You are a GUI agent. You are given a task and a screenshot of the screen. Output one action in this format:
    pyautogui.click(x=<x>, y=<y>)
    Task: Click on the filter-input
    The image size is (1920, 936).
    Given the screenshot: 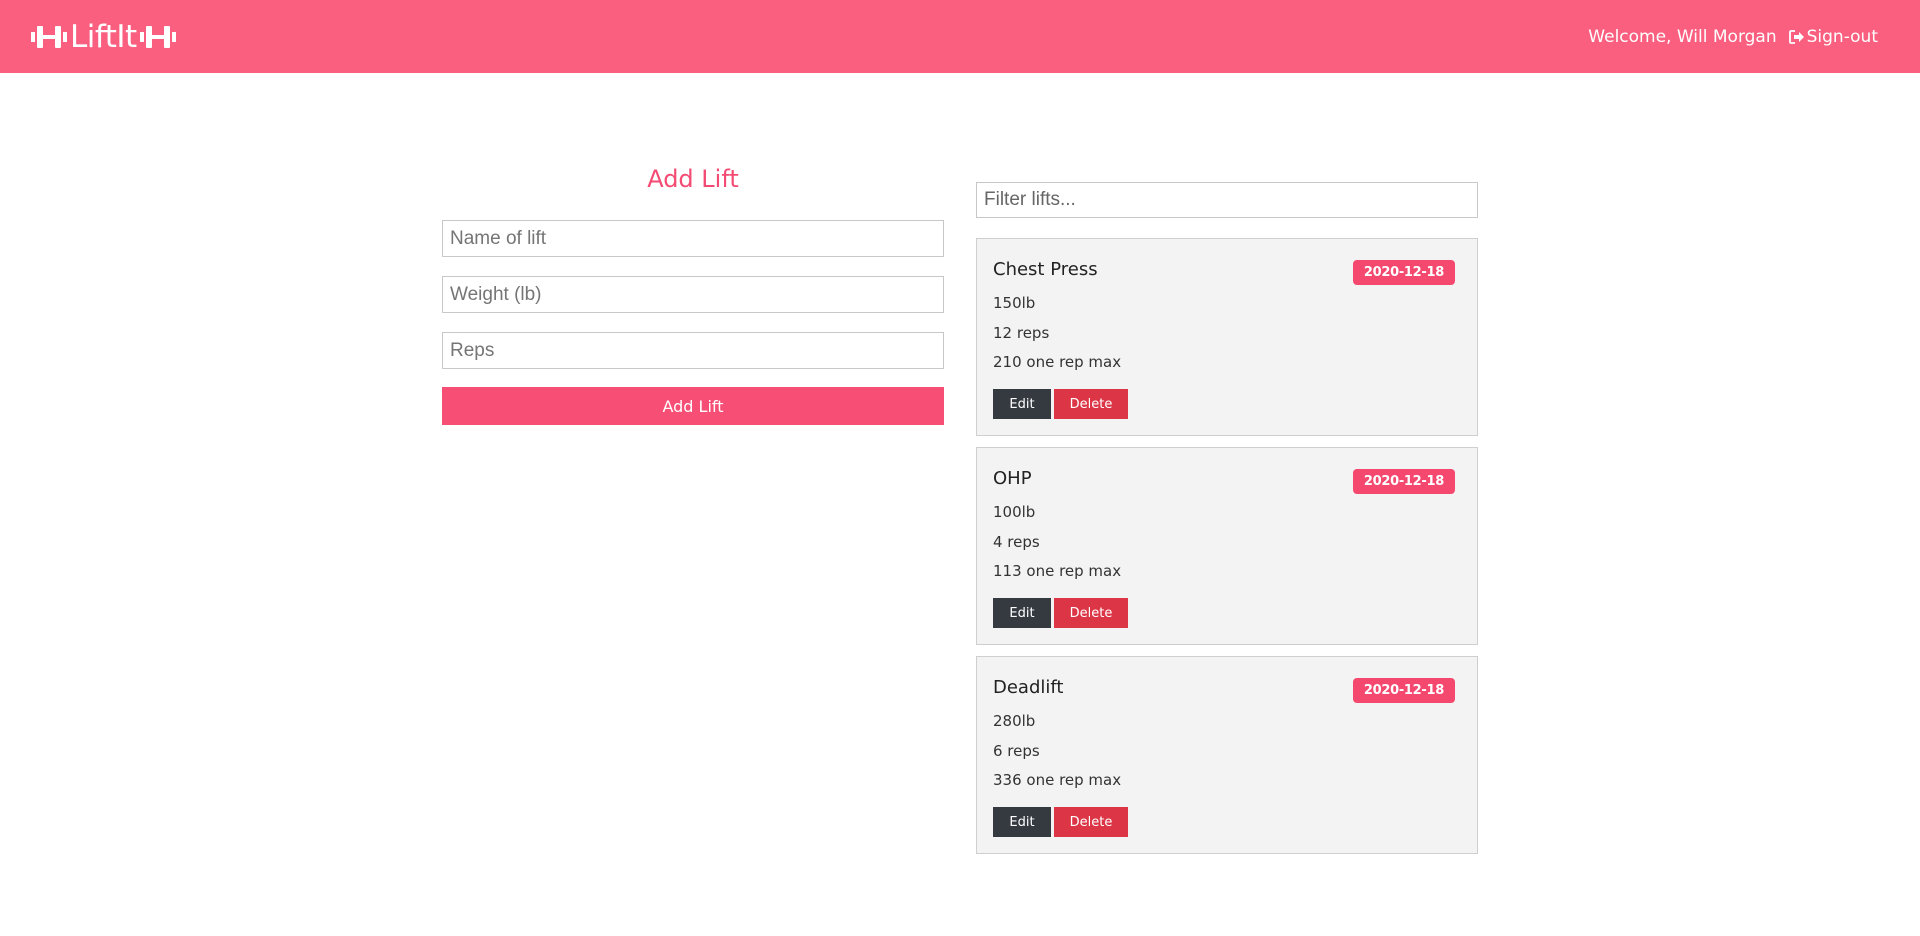 What is the action you would take?
    pyautogui.click(x=1227, y=200)
    